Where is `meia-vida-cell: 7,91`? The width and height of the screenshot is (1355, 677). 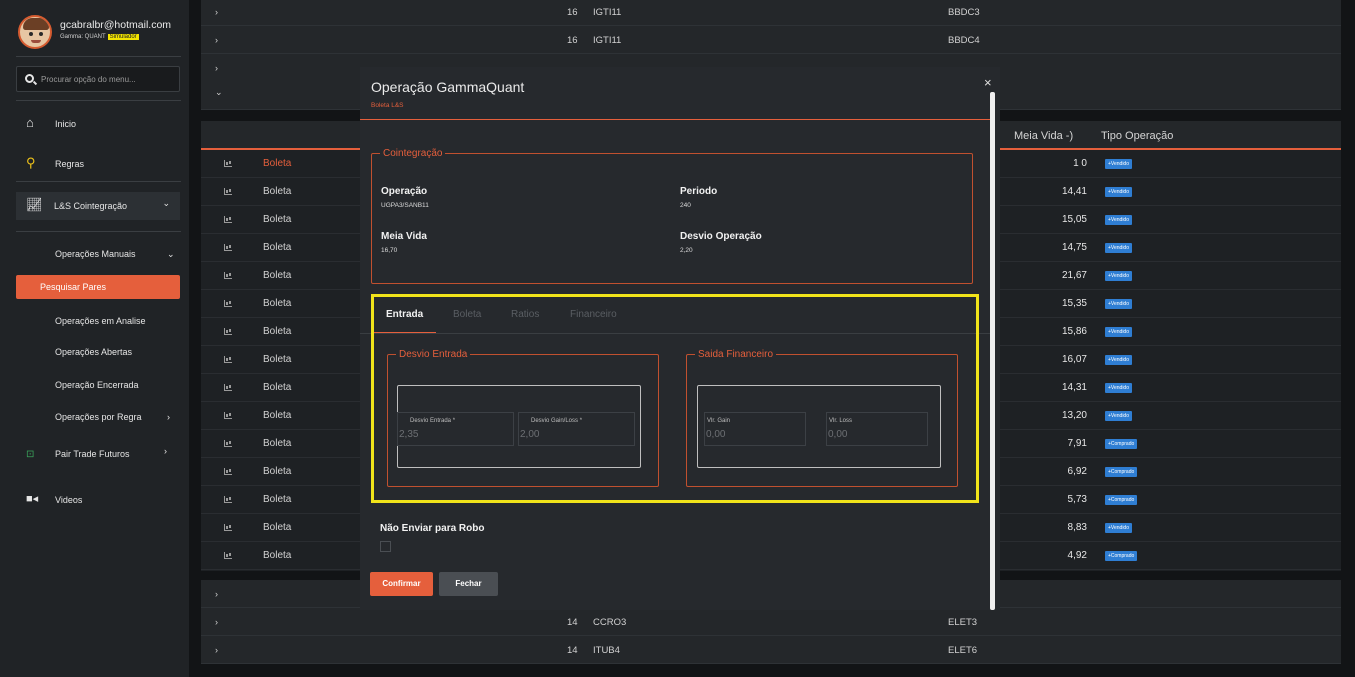 meia-vida-cell: 7,91 is located at coordinates (1077, 443).